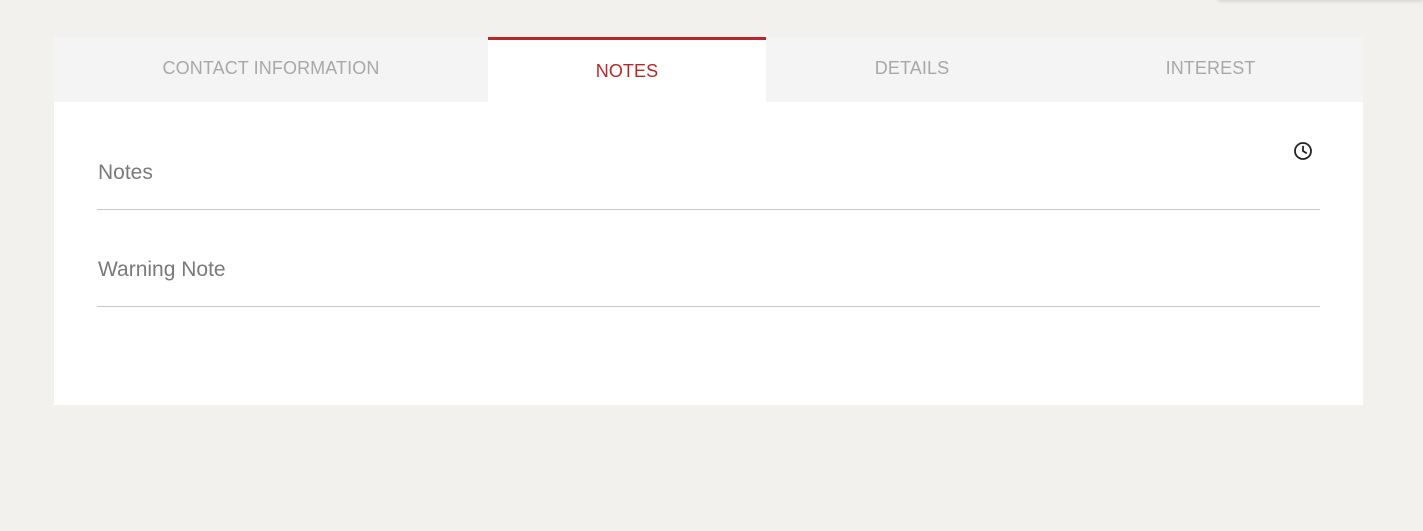 This screenshot has width=1423, height=531. Describe the element at coordinates (125, 172) in the screenshot. I see `notes-field-label: Notes` at that location.